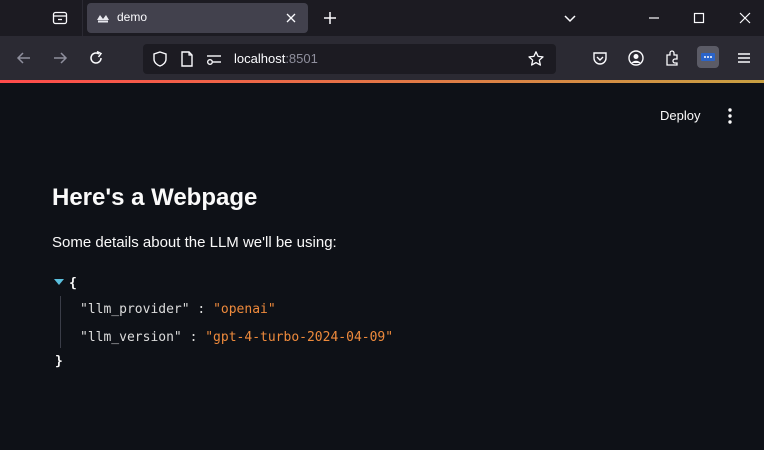  I want to click on json-value: "gpt-4-turbo-2024-04-09", so click(299, 337).